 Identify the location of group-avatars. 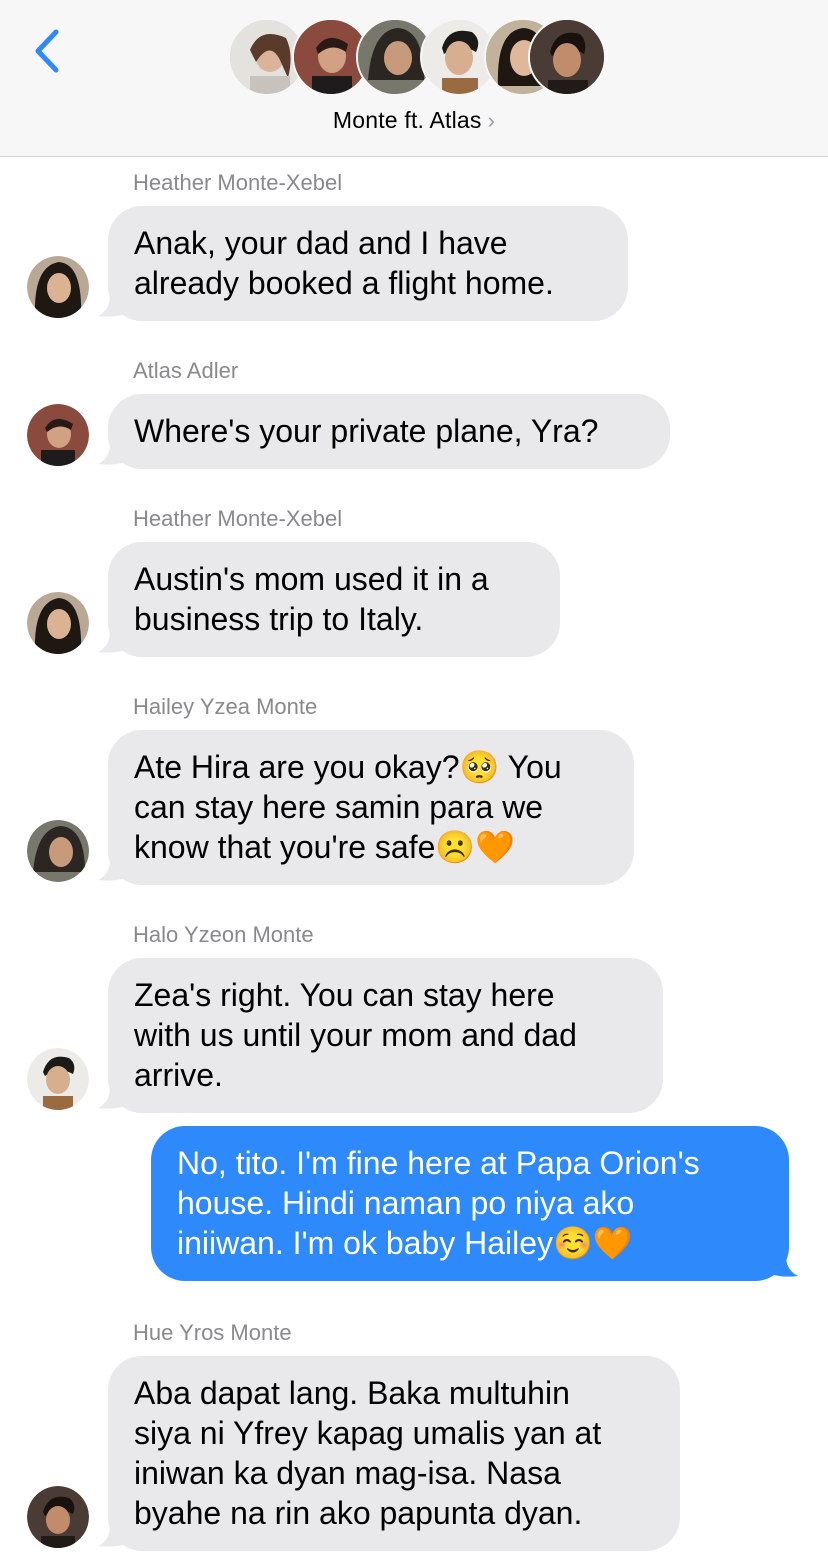
(417, 59).